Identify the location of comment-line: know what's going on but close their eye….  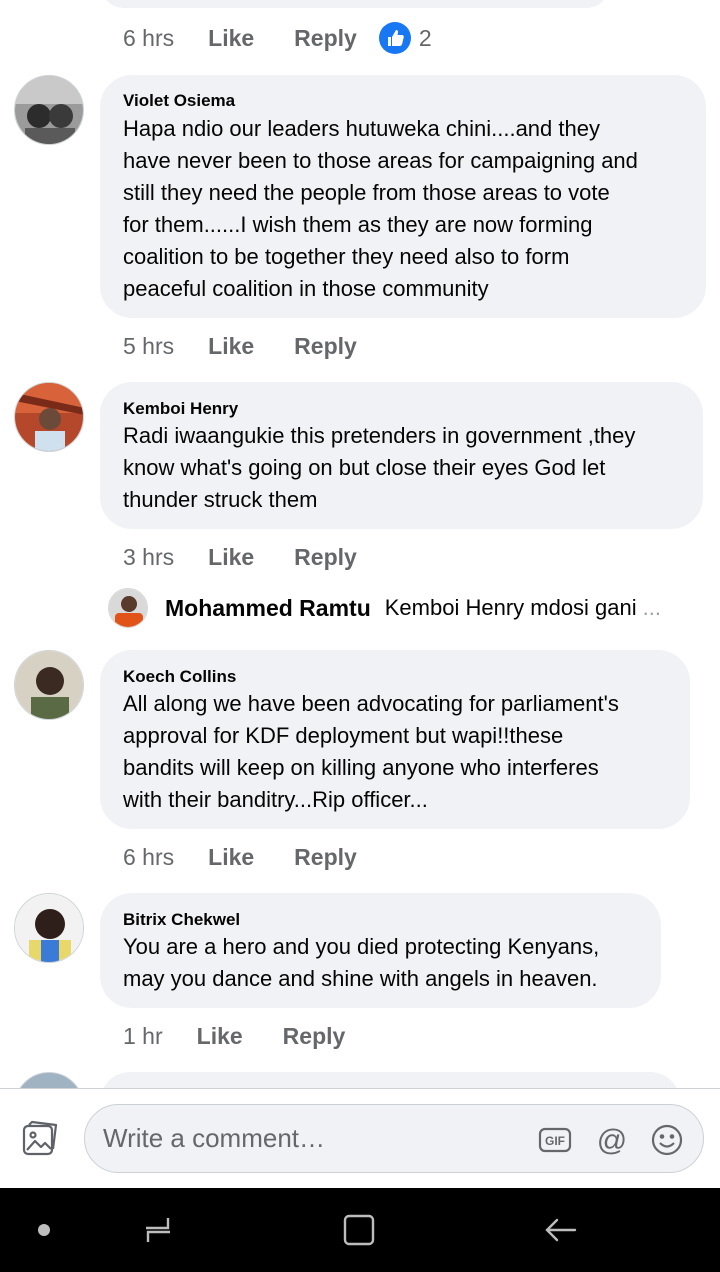
(364, 467).